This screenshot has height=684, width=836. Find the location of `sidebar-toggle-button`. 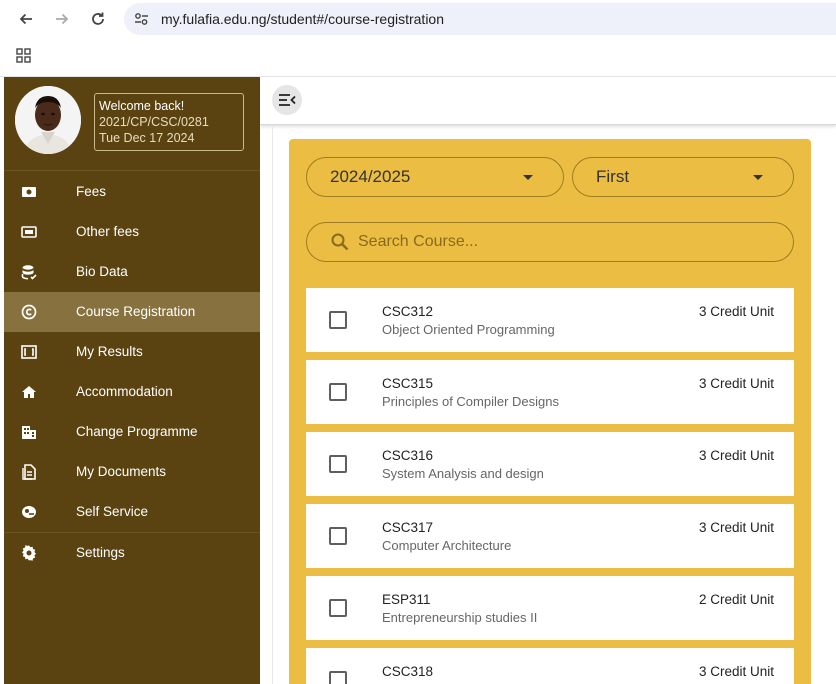

sidebar-toggle-button is located at coordinates (287, 100).